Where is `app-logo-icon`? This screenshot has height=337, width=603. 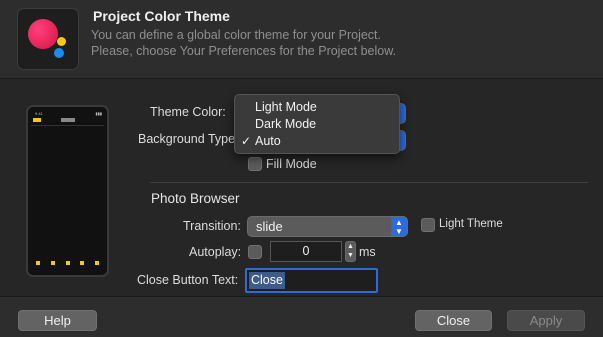 app-logo-icon is located at coordinates (48, 39).